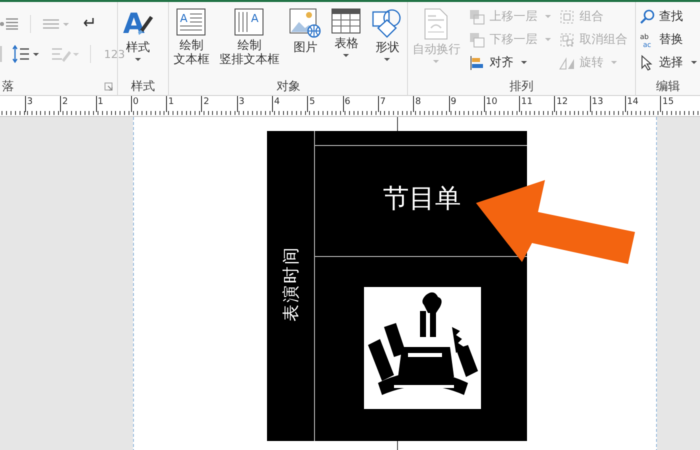 This screenshot has width=700, height=450. What do you see at coordinates (567, 16) in the screenshot?
I see `group-icon` at bounding box center [567, 16].